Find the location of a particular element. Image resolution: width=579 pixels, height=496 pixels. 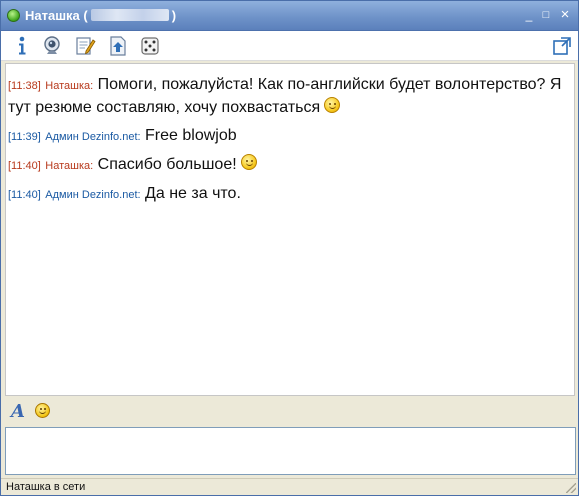

info-icon is located at coordinates (22, 46).